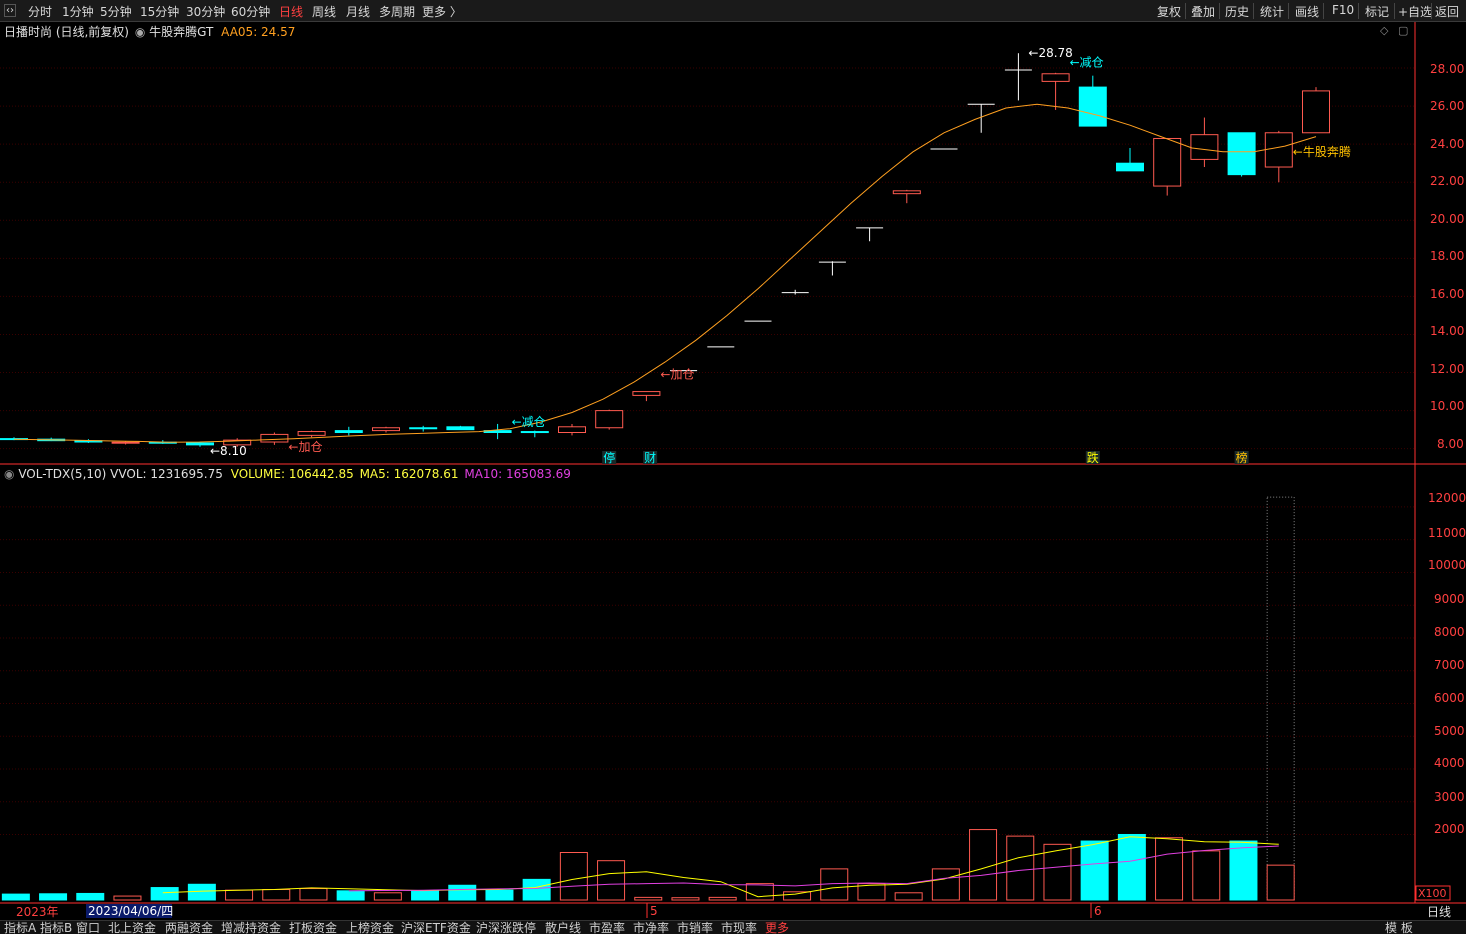 This screenshot has height=934, width=1466. I want to click on gear-icon: ◉, so click(140, 32).